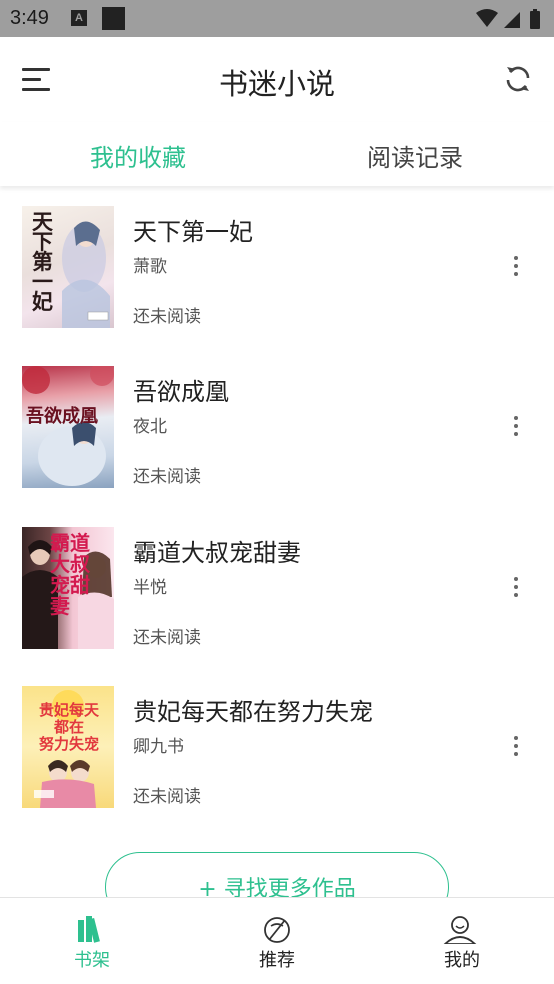 This screenshot has width=554, height=984. Describe the element at coordinates (415, 155) in the screenshot. I see `tab-reading-history: 阅读记录` at that location.